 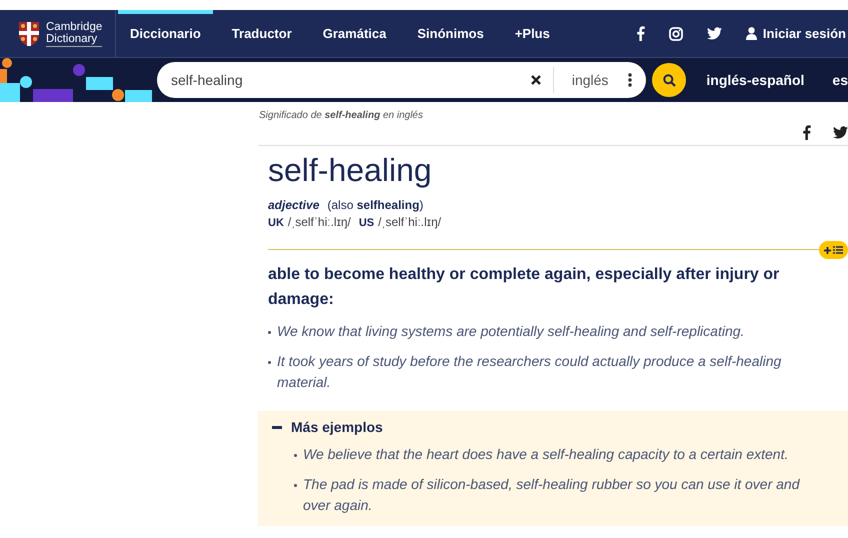 I want to click on example-sentence: We believe that the heart does have a self-healing capacity to a certain extent., so click(x=545, y=454).